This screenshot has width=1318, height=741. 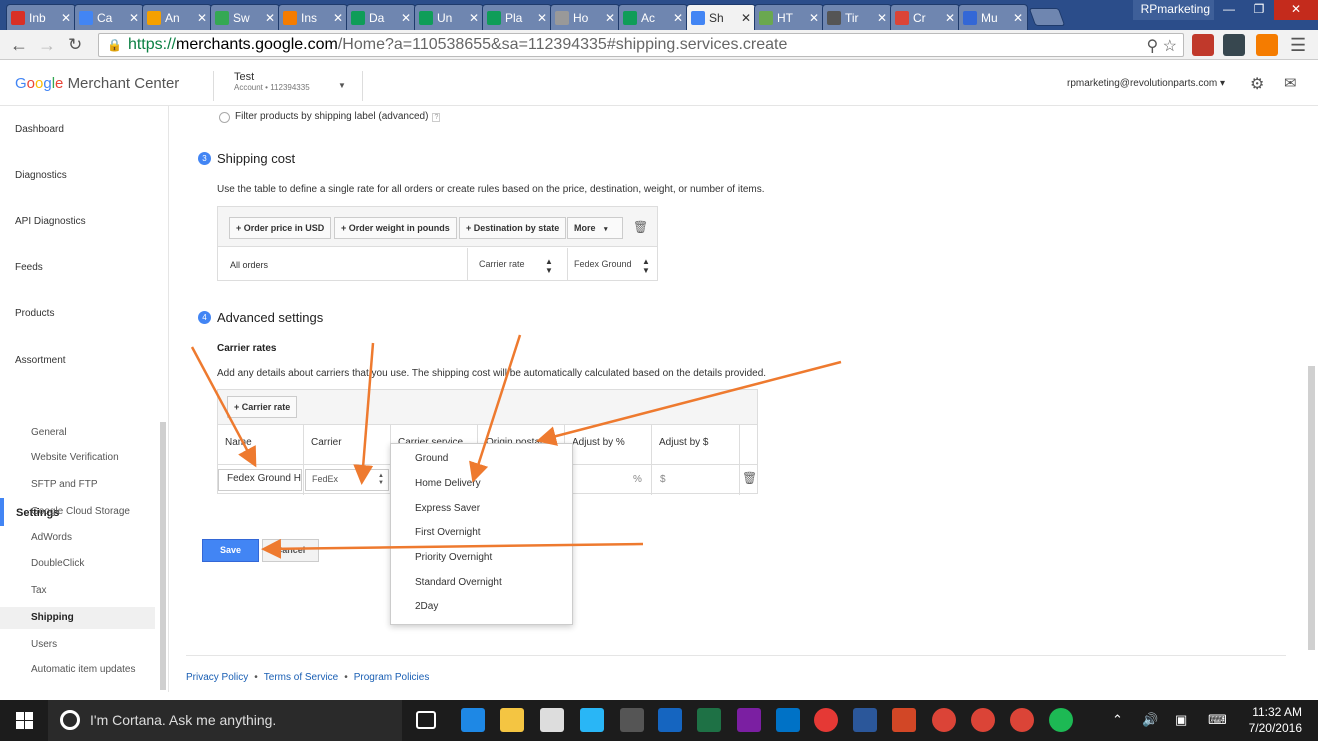 What do you see at coordinates (313, 17) in the screenshot?
I see `browser-tab: Ins ✕` at bounding box center [313, 17].